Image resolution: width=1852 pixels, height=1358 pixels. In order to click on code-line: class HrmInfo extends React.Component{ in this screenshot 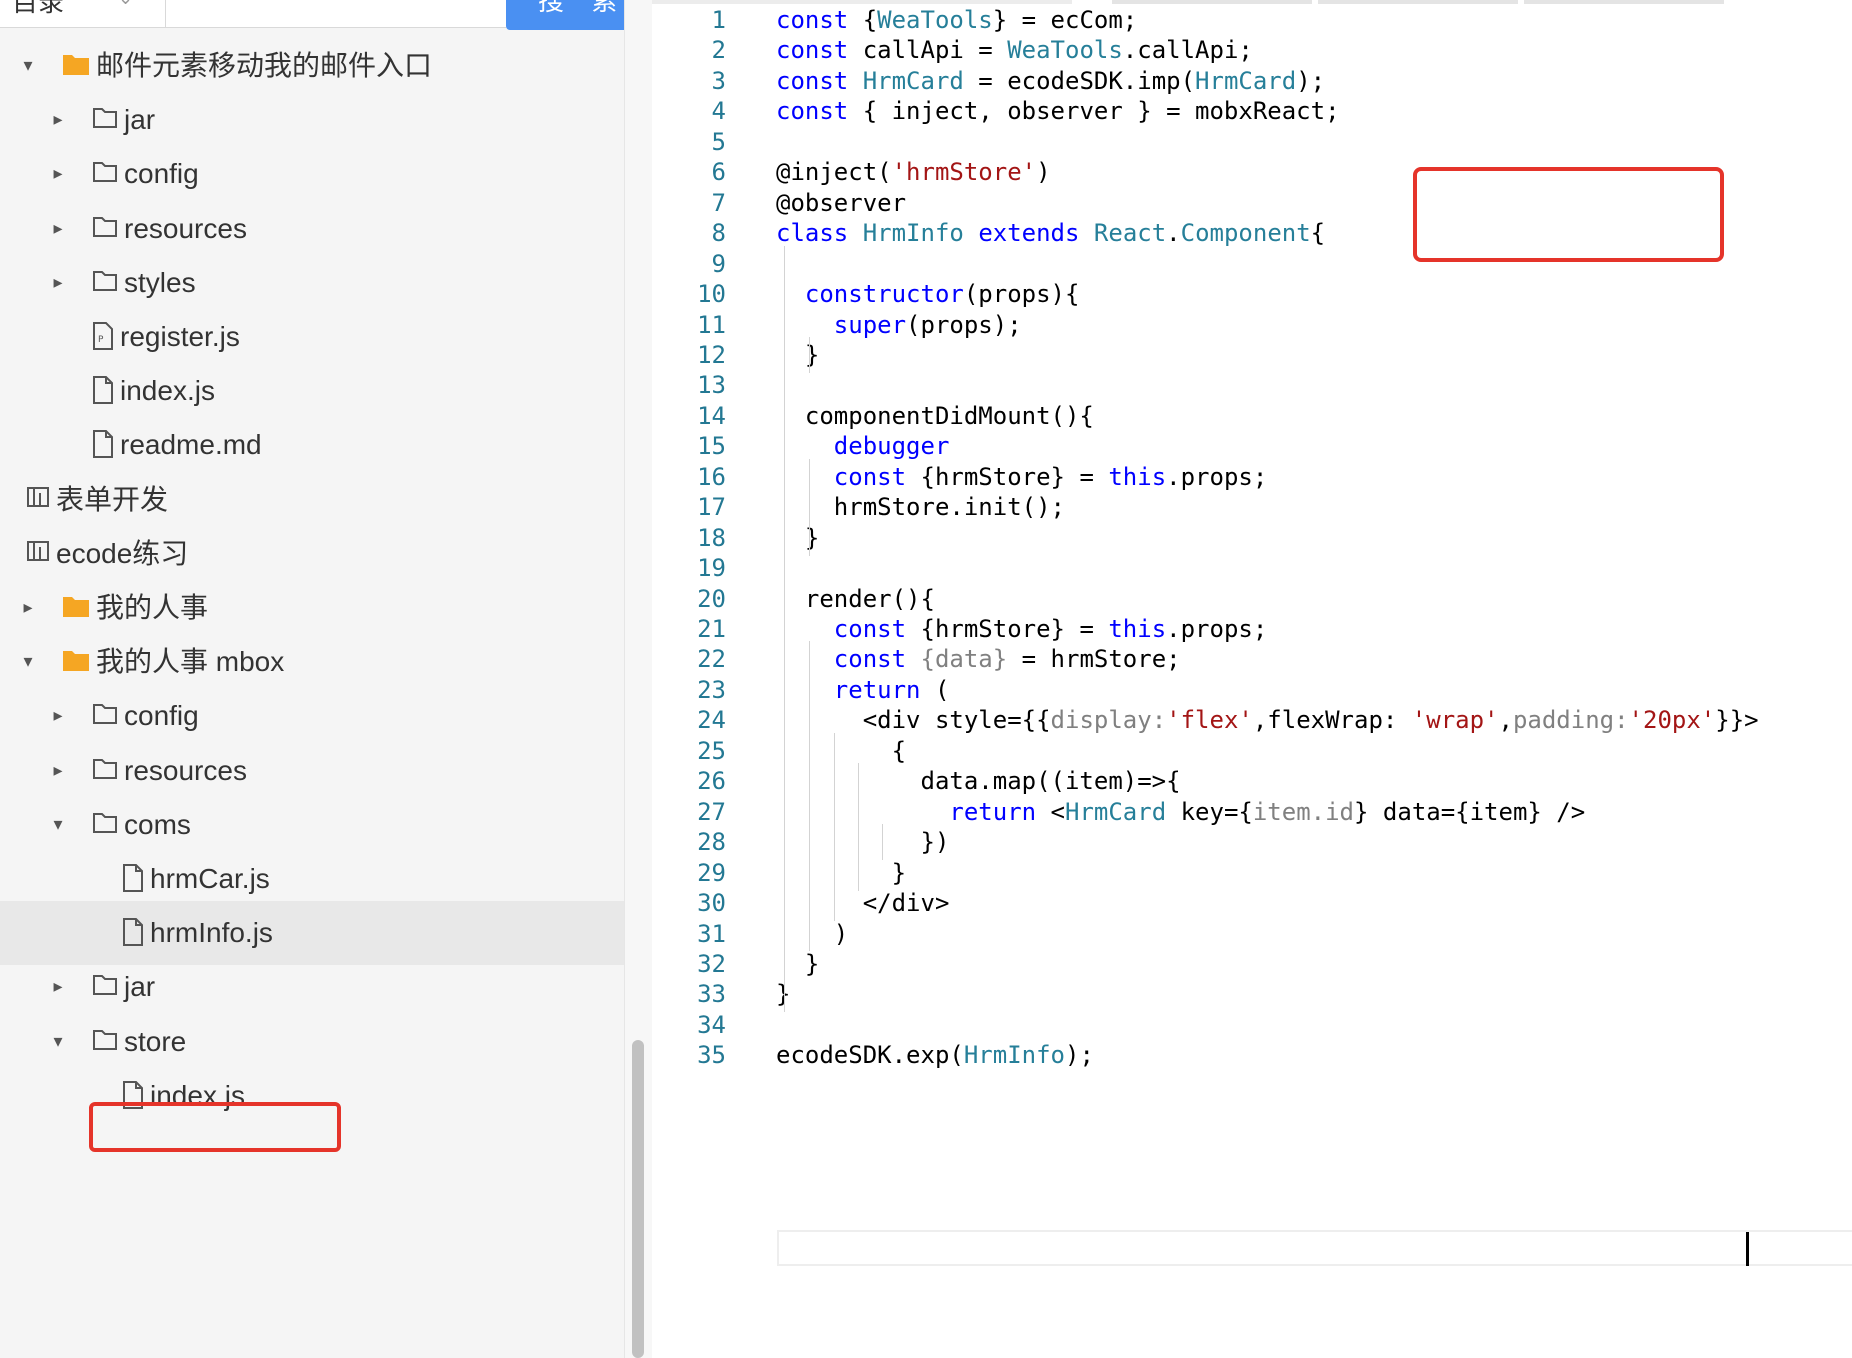, I will do `click(1050, 233)`.